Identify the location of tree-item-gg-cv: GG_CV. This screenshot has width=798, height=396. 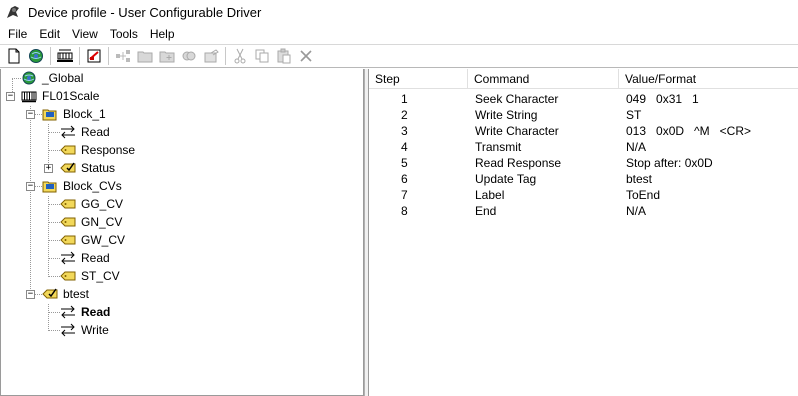
(92, 204).